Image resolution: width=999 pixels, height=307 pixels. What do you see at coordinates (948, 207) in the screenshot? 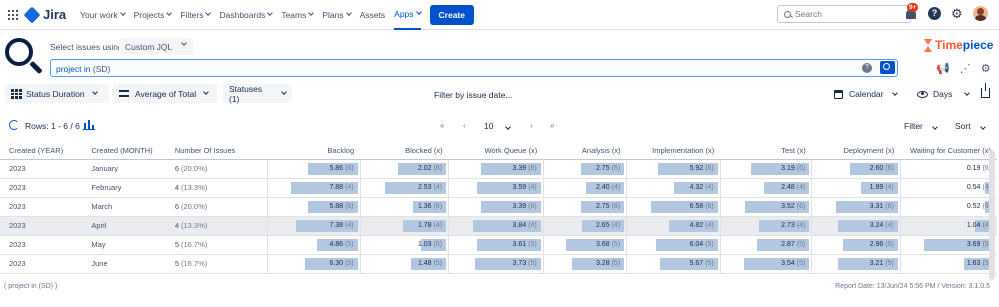
I see `duration-cell: 0.52 (6)` at bounding box center [948, 207].